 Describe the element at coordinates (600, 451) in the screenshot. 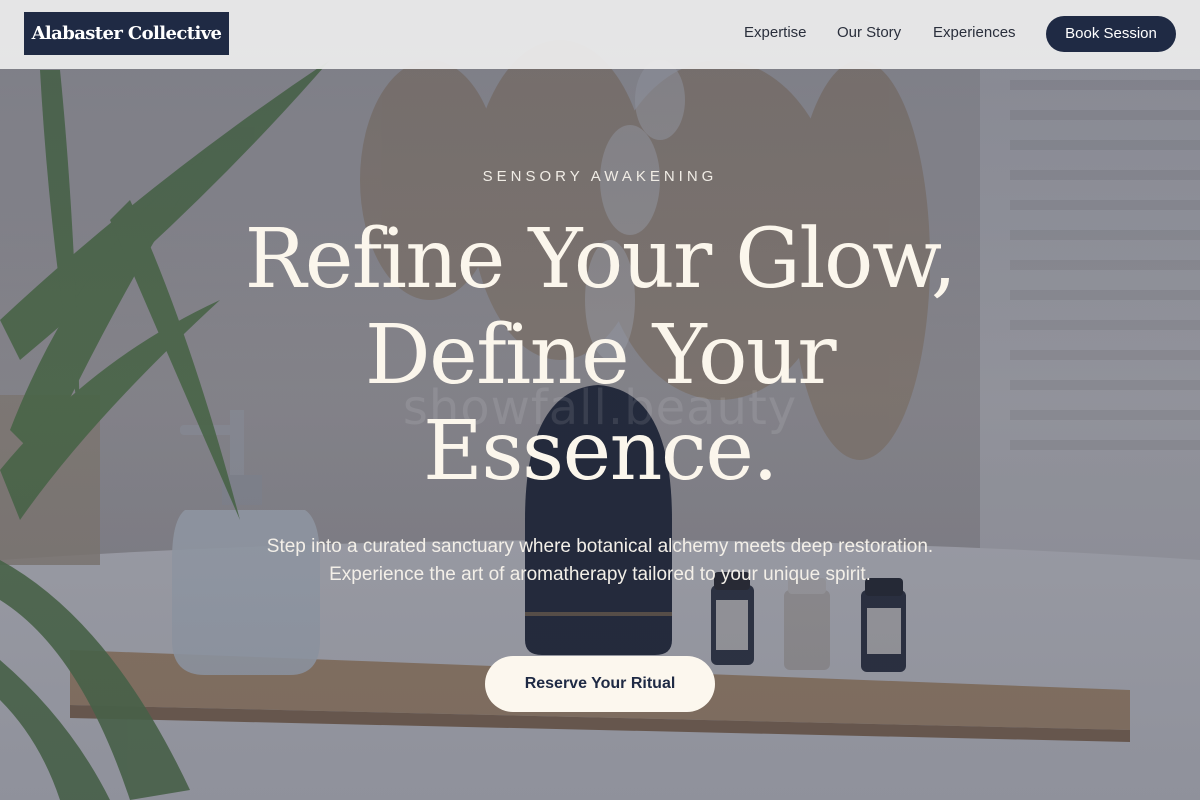

I see `headline-line-3: Essence.` at that location.